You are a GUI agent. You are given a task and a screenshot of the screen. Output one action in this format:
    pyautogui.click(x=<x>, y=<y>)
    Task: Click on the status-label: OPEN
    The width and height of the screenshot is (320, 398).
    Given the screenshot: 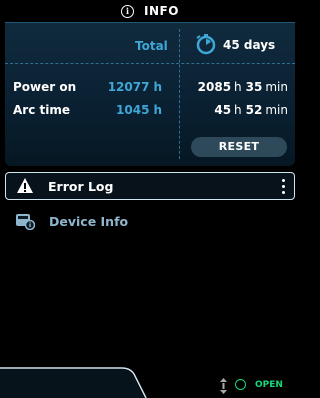 What is the action you would take?
    pyautogui.click(x=269, y=385)
    